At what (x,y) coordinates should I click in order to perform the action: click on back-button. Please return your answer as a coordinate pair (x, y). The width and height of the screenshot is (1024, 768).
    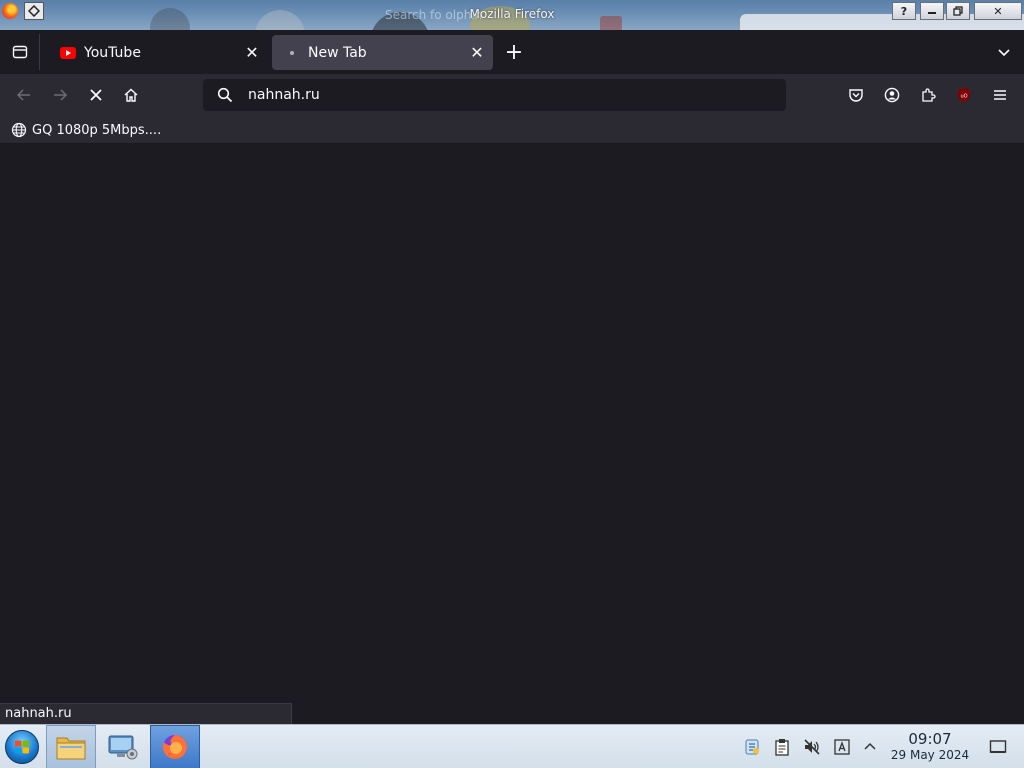
    Looking at the image, I should click on (24, 95).